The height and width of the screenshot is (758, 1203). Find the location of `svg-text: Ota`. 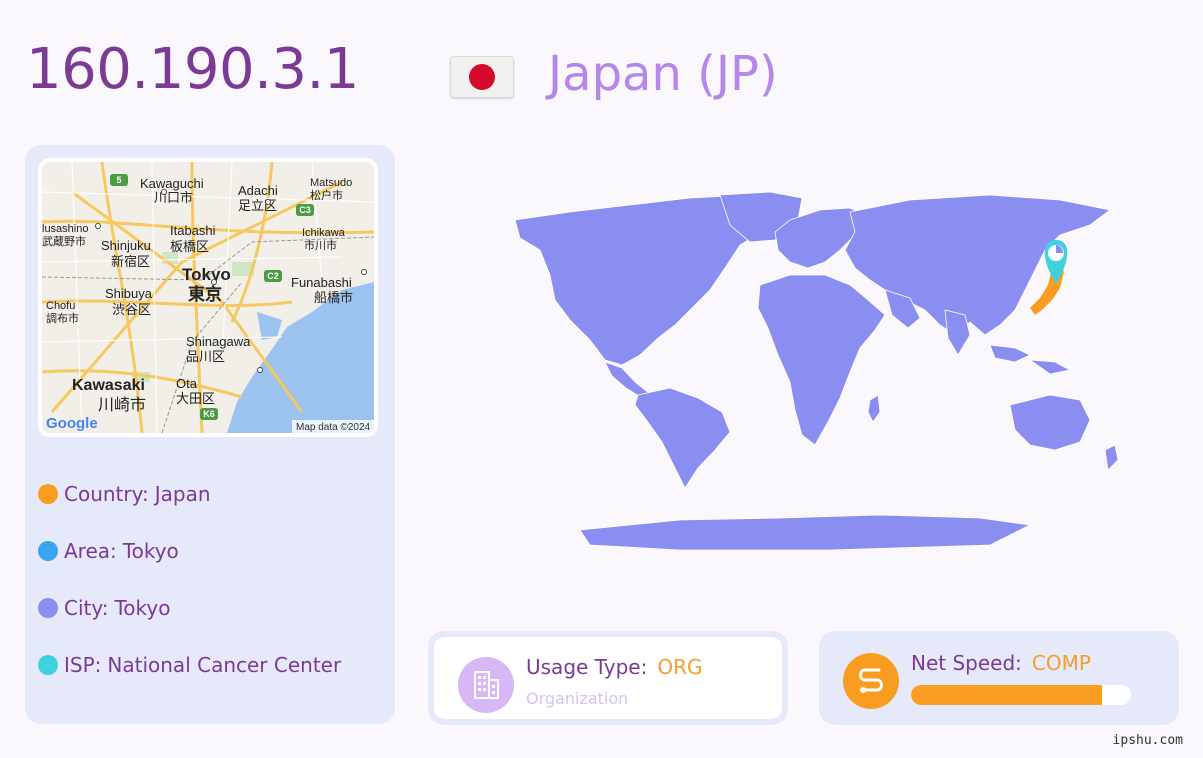

svg-text: Ota is located at coordinates (187, 383).